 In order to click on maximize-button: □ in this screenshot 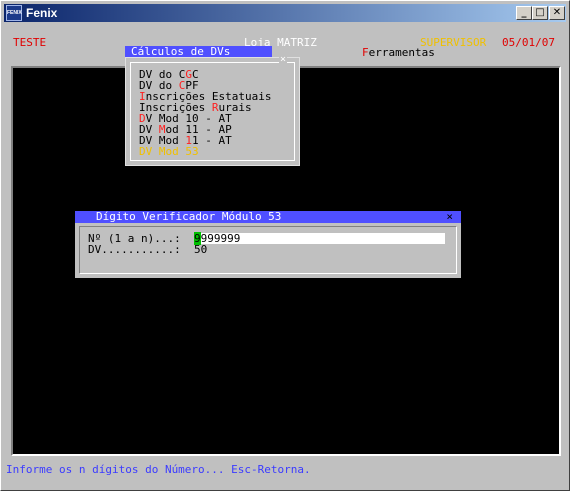, I will do `click(540, 13)`.